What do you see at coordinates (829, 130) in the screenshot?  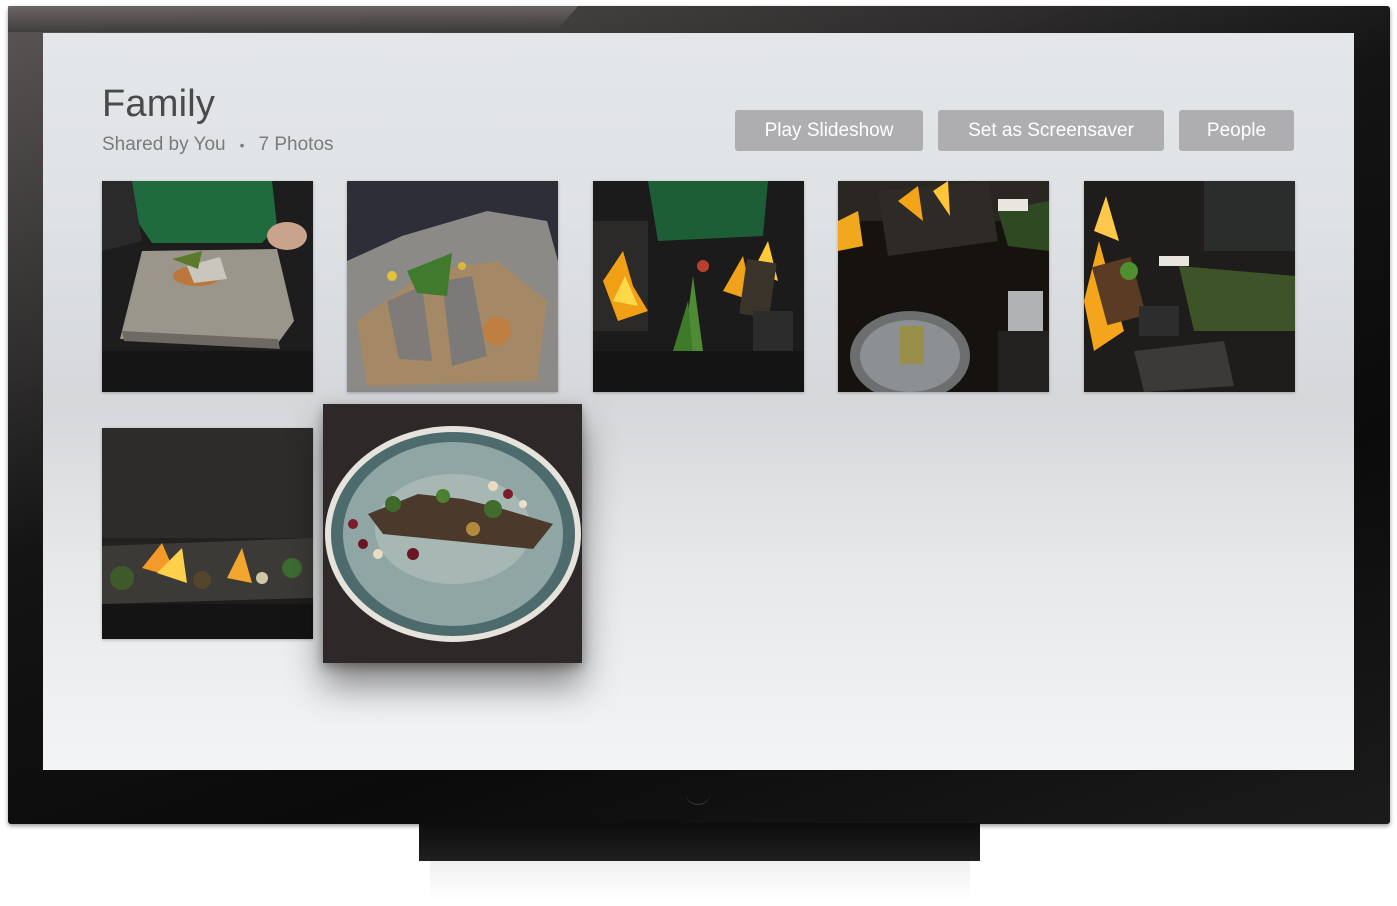 I see `play-slideshow-button: Play Slideshow` at bounding box center [829, 130].